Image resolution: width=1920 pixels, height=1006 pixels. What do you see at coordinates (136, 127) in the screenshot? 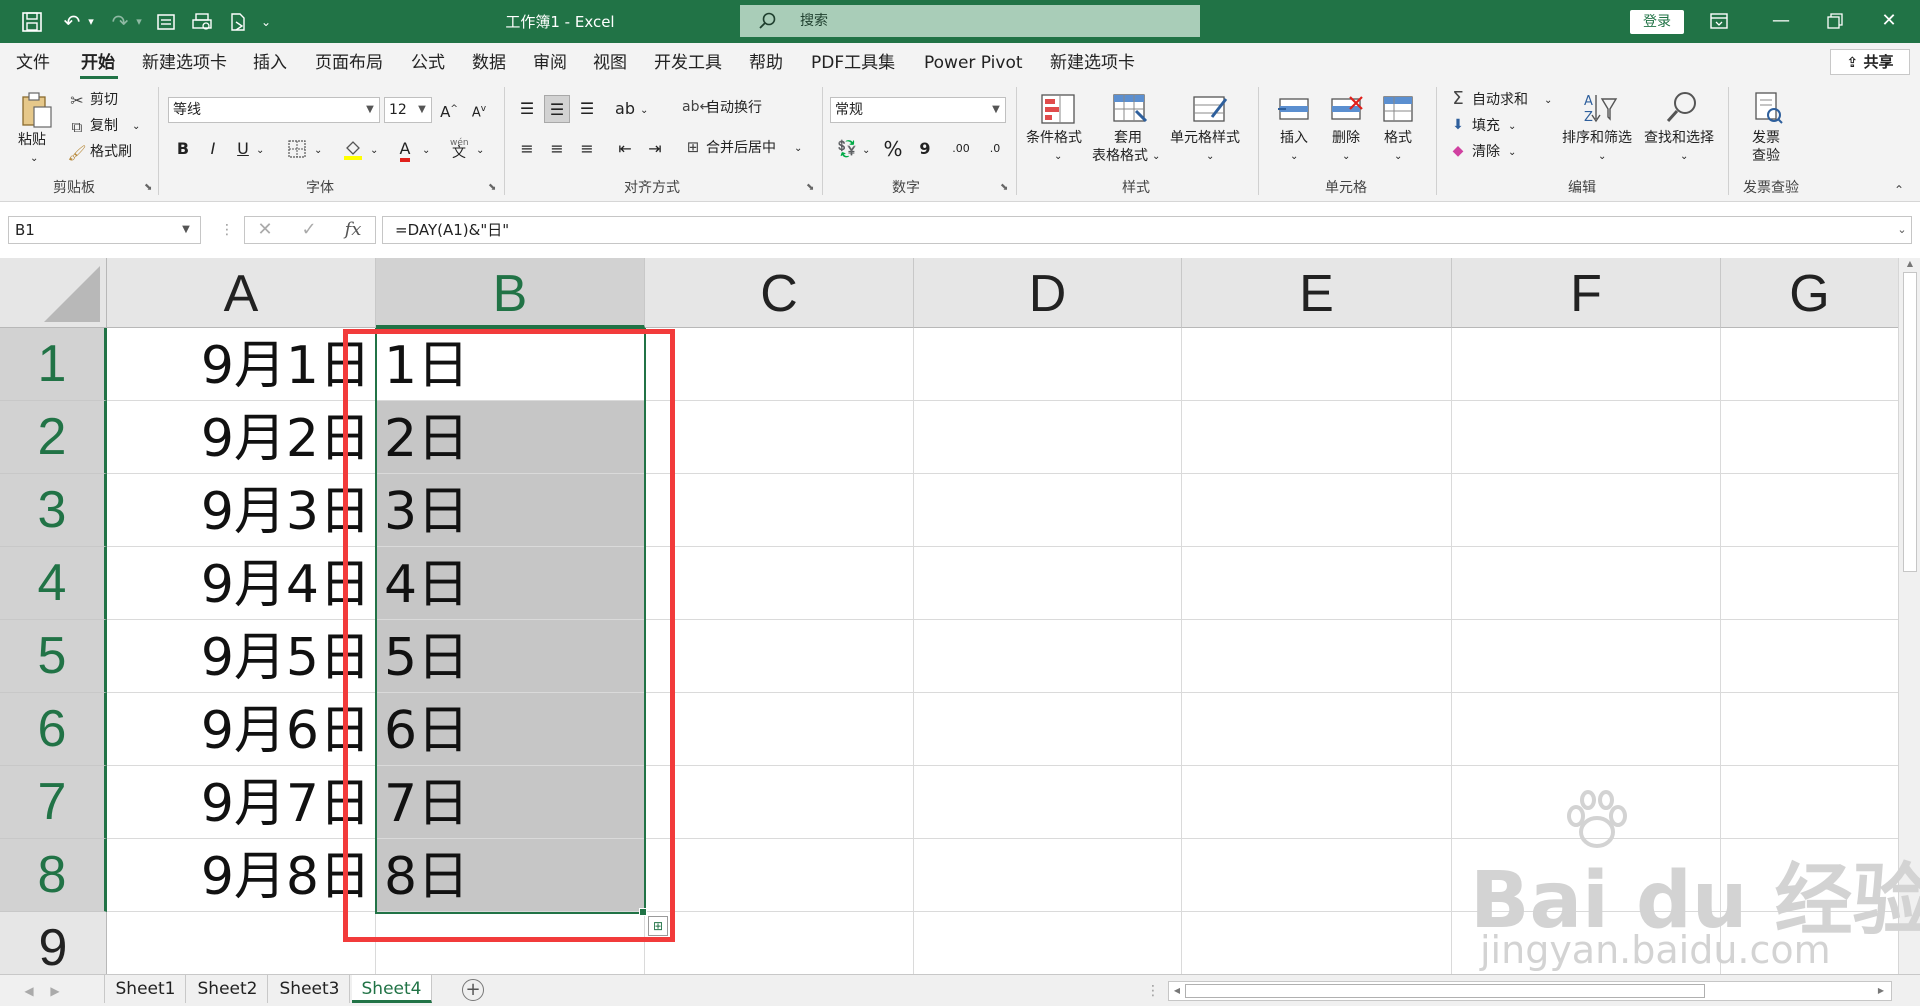
I see `copy-dropdown-icon: ⌄` at bounding box center [136, 127].